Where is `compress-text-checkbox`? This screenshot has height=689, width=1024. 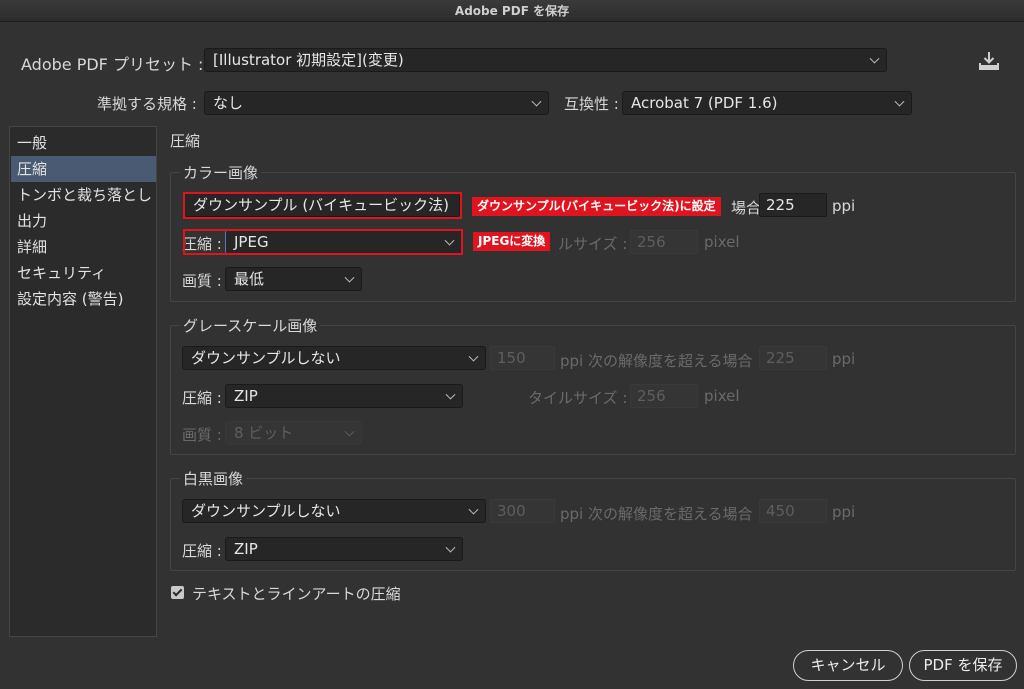 compress-text-checkbox is located at coordinates (177, 592).